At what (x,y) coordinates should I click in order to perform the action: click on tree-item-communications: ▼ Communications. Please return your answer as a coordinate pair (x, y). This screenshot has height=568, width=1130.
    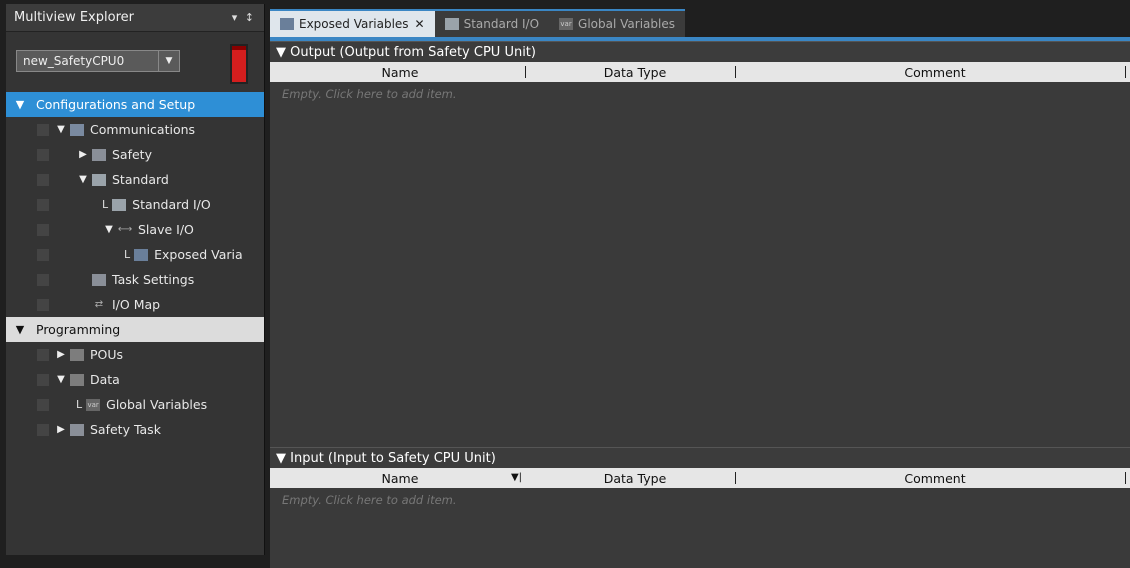
    Looking at the image, I should click on (135, 129).